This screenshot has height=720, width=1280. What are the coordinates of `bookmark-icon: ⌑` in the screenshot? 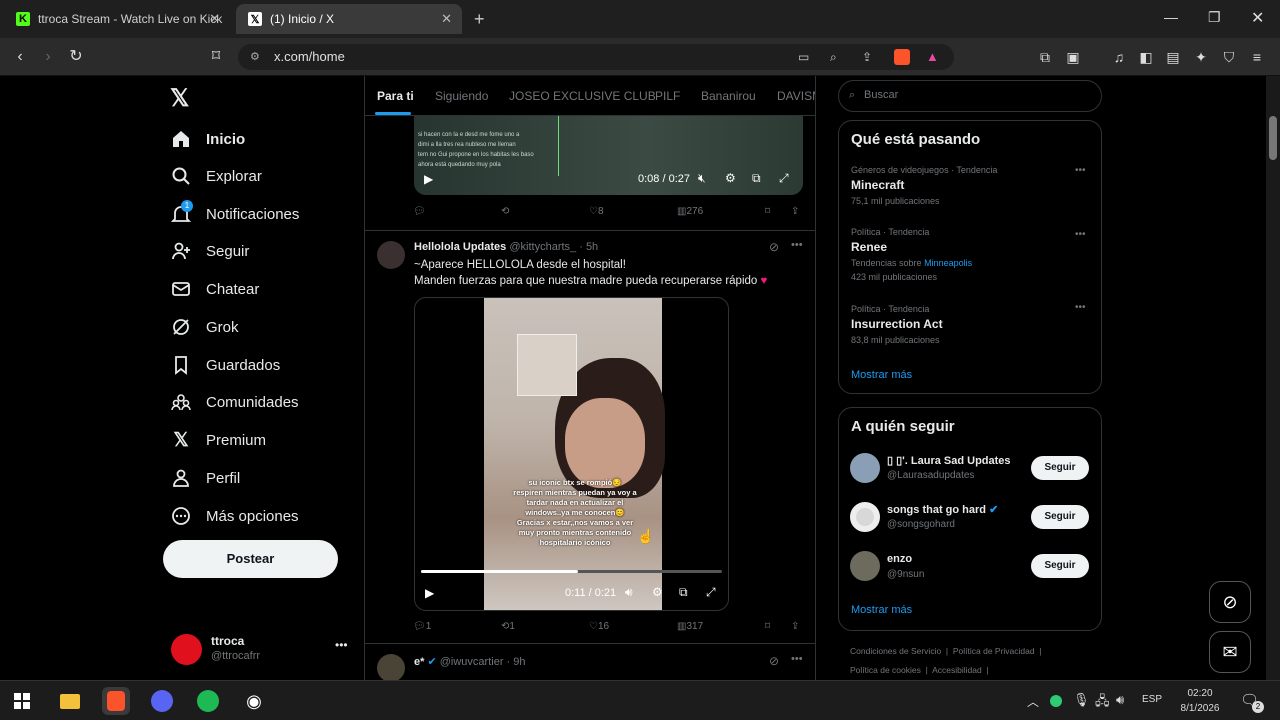 It's located at (767, 211).